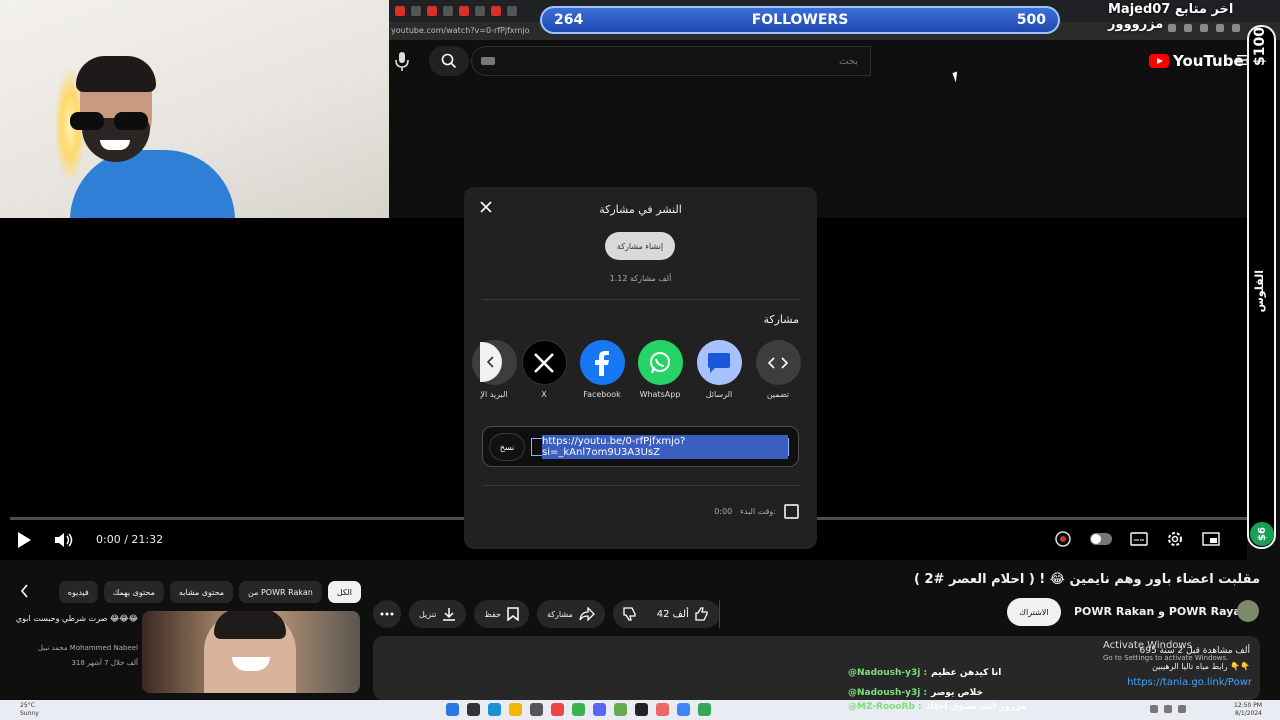 Image resolution: width=1280 pixels, height=720 pixels. What do you see at coordinates (1248, 710) in the screenshot?
I see `clock: 12:50 PM 8/1/2024` at bounding box center [1248, 710].